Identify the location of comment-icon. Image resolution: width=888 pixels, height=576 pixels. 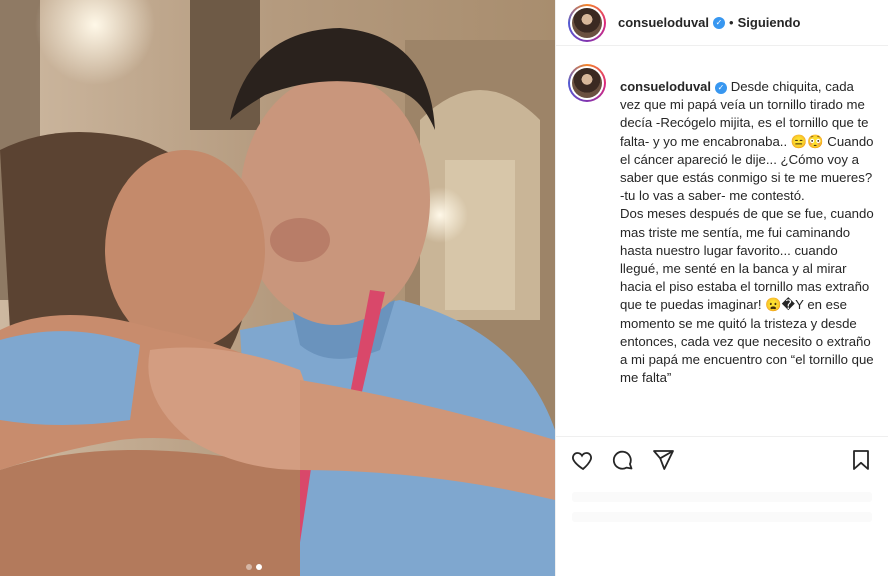
(623, 460).